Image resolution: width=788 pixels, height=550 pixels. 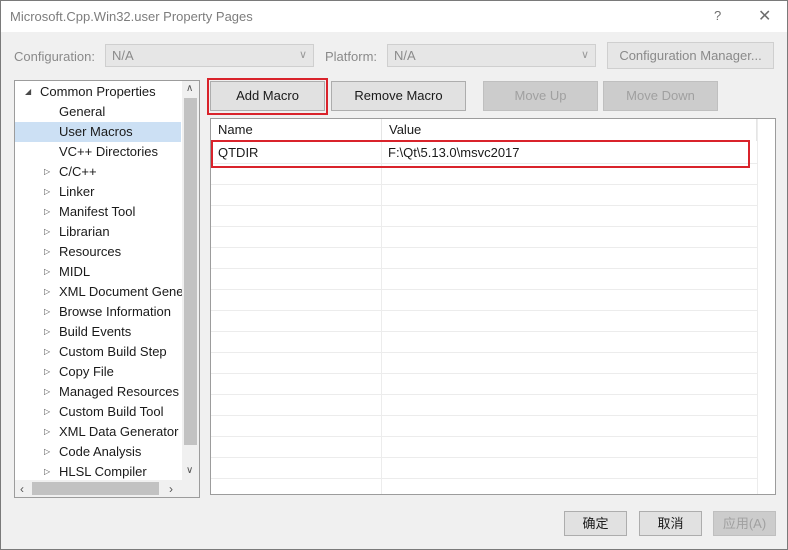 What do you see at coordinates (82, 111) in the screenshot?
I see `tree-item-label: General` at bounding box center [82, 111].